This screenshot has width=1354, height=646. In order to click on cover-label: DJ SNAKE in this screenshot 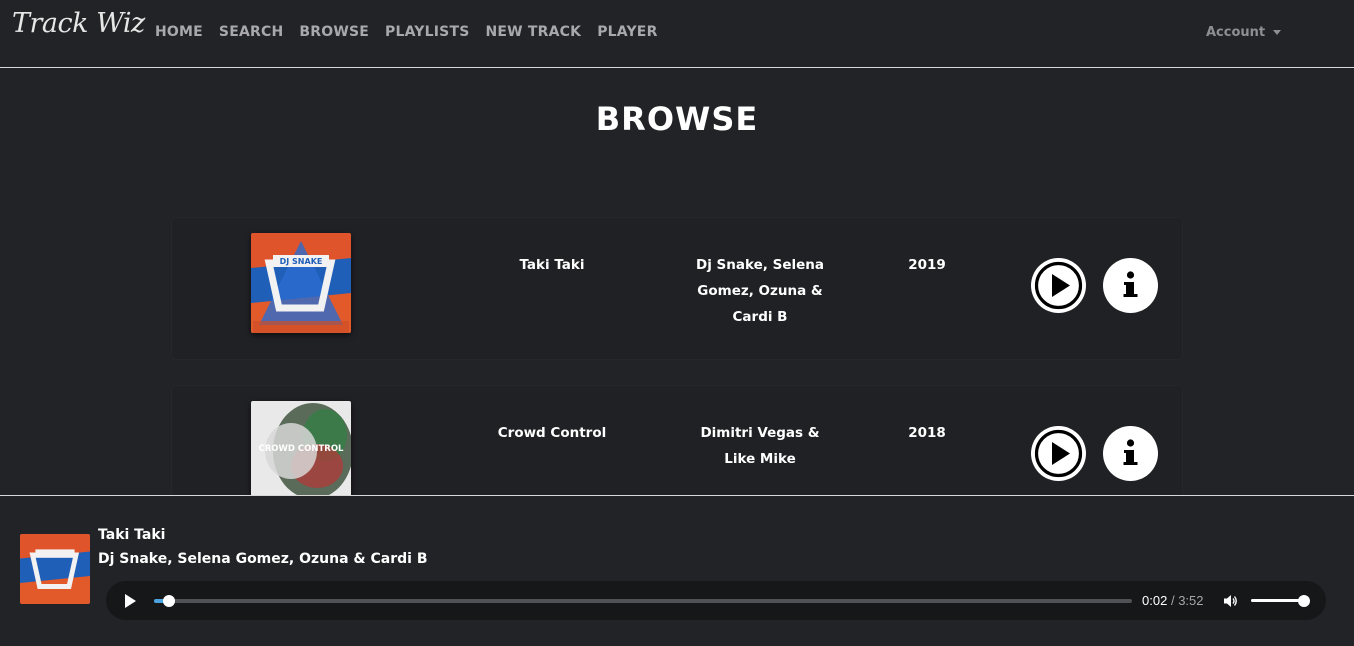, I will do `click(301, 261)`.